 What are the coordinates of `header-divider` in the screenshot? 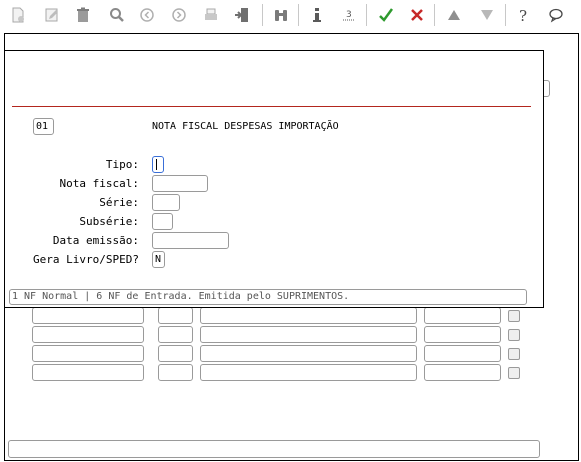 It's located at (271, 106).